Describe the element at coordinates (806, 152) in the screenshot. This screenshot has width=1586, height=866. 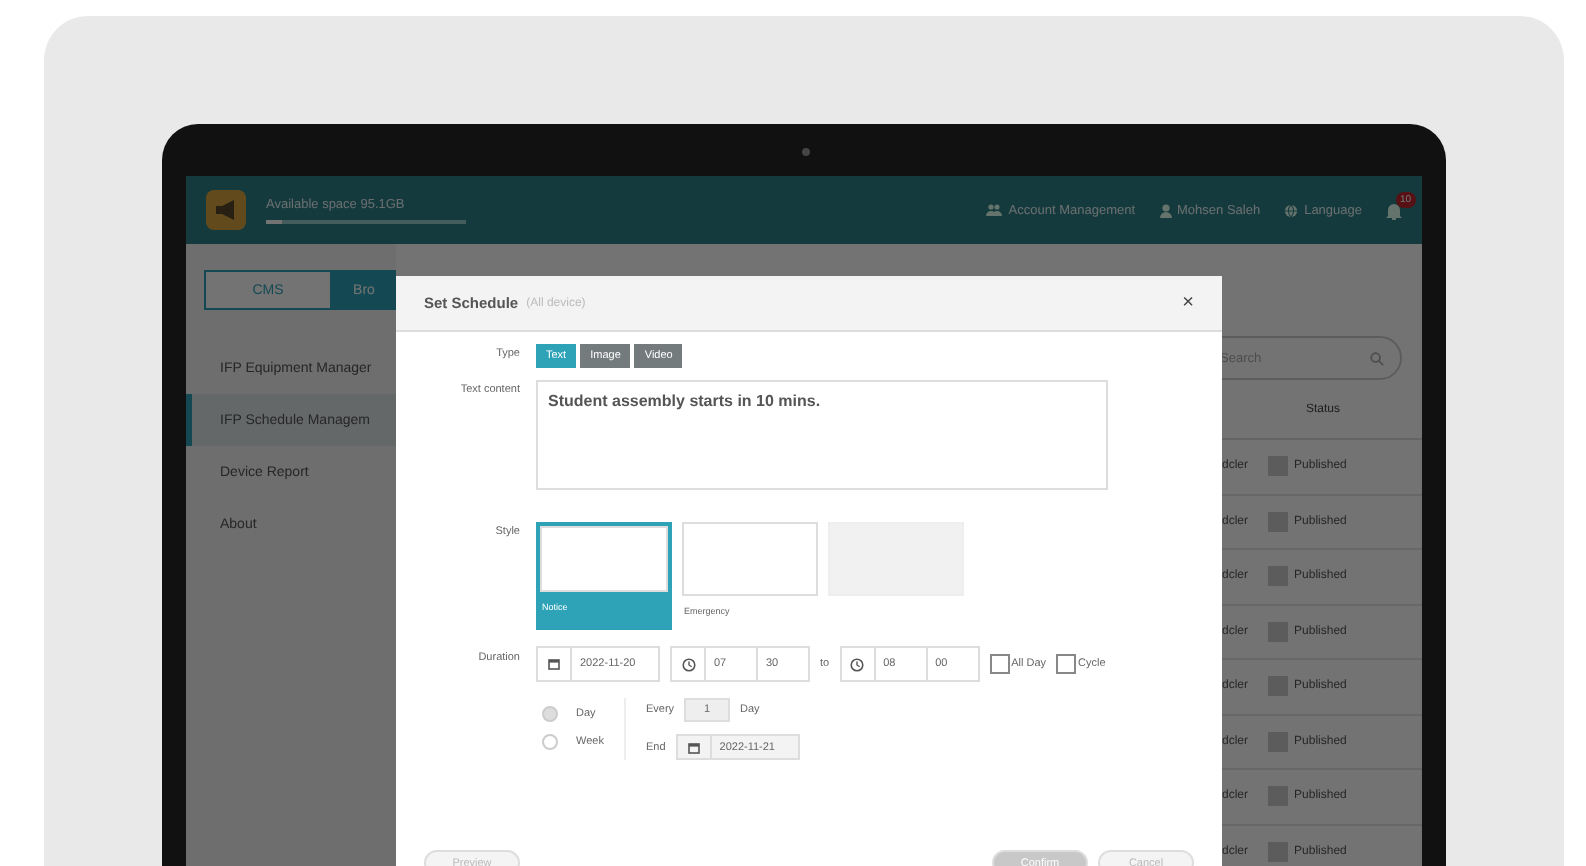
I see `camera-dot` at that location.